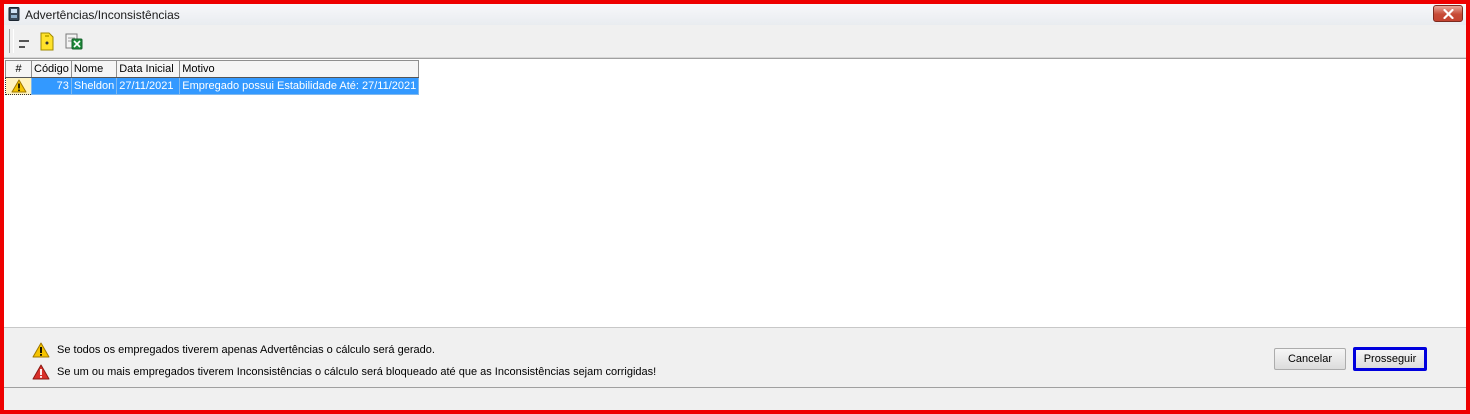  I want to click on error-icon, so click(41, 372).